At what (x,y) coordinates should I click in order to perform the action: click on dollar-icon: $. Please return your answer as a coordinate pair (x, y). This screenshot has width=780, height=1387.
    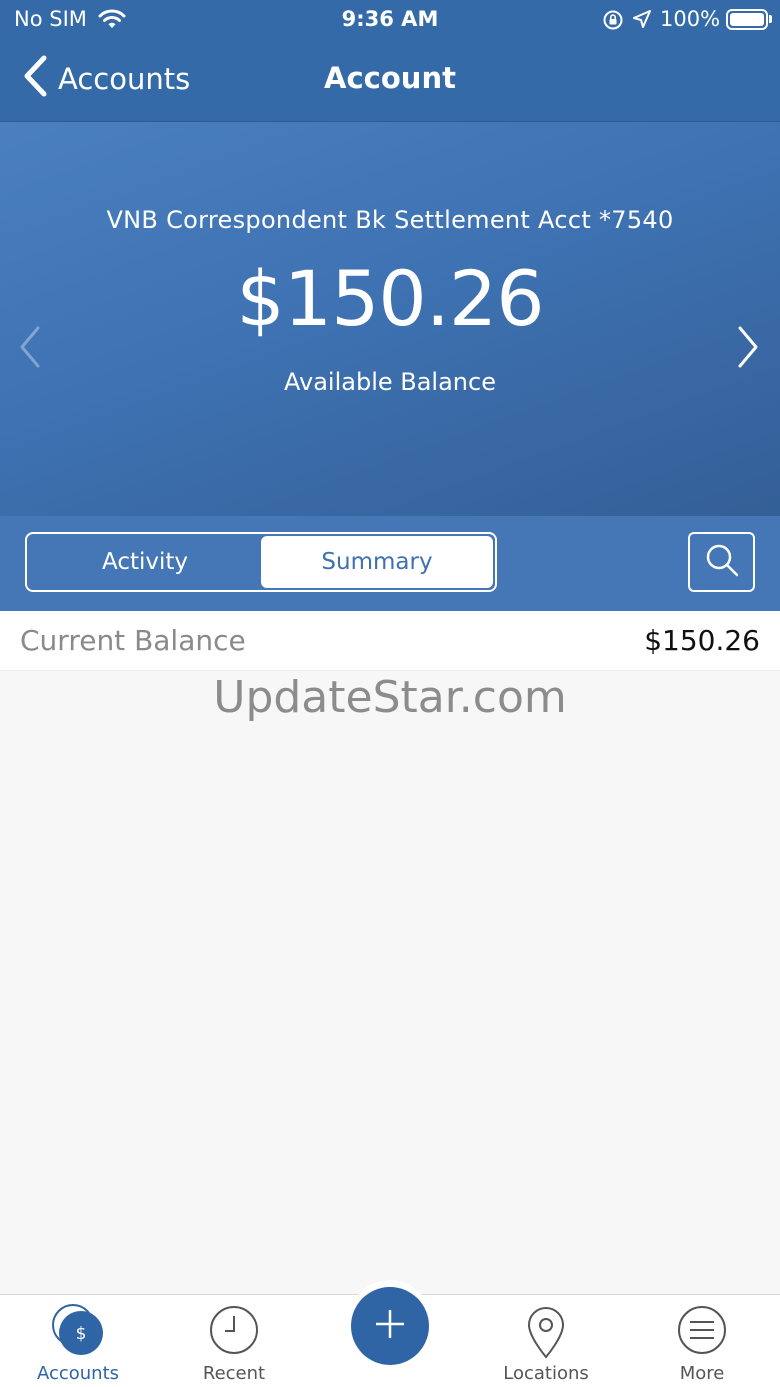
    Looking at the image, I should click on (77, 1329).